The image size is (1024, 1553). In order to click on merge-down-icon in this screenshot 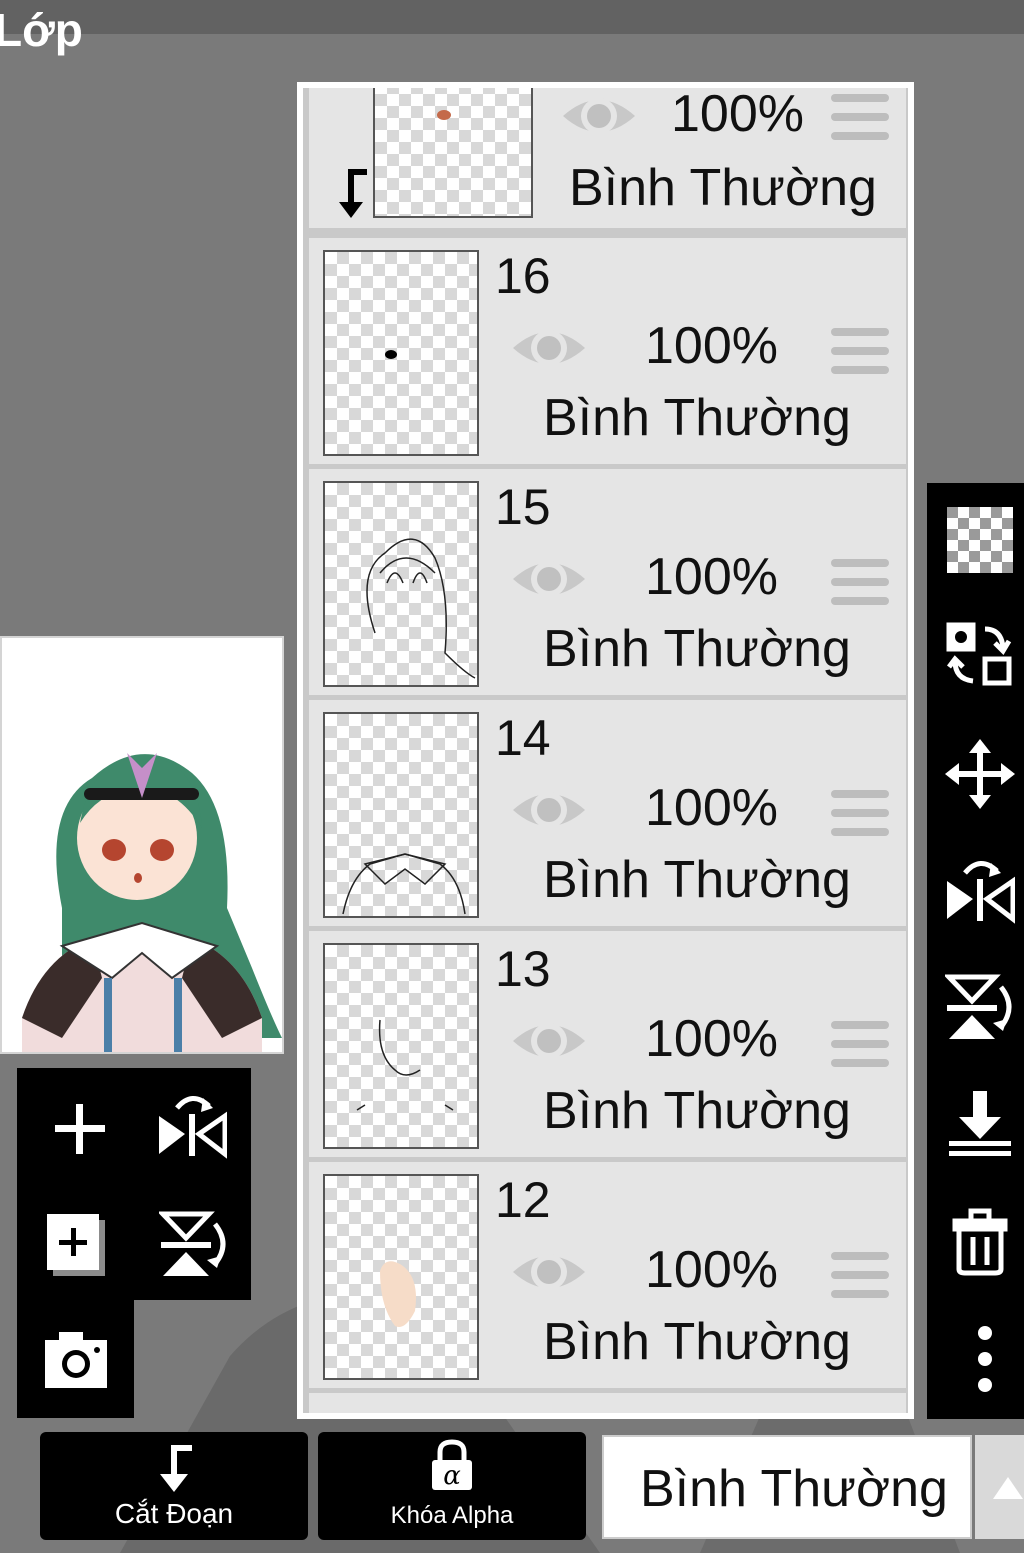, I will do `click(980, 1124)`.